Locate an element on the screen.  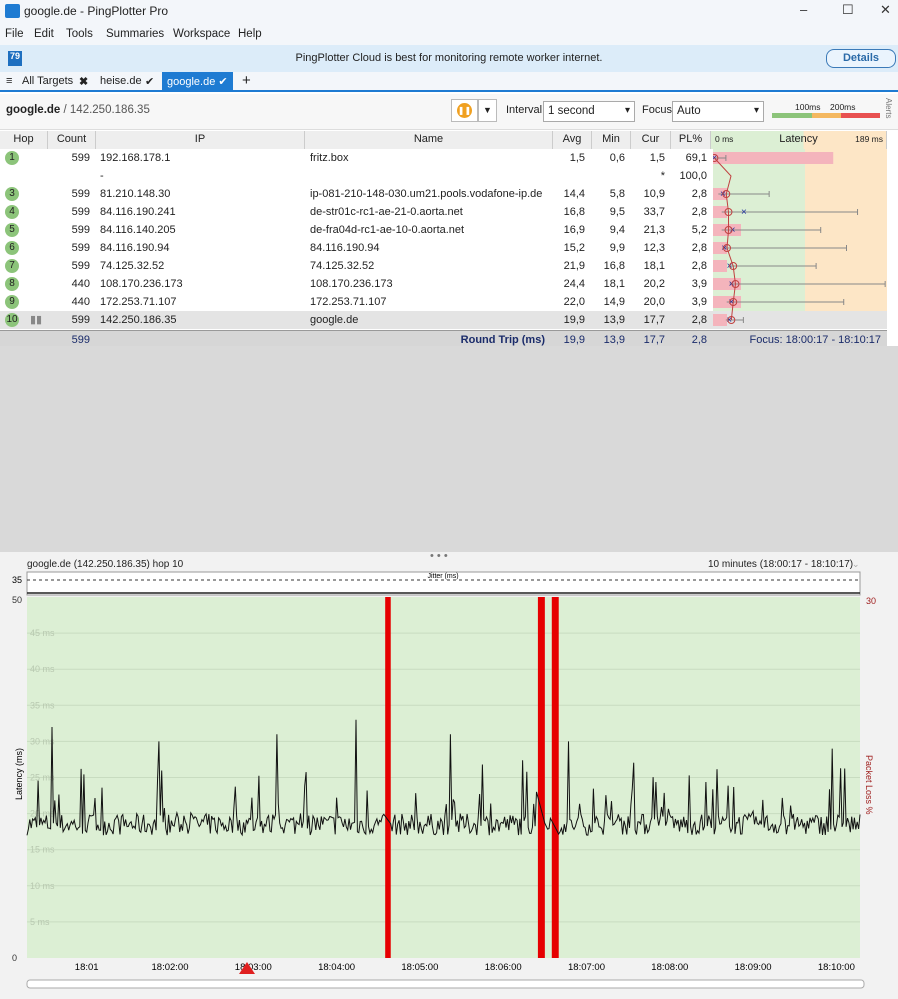
hop-cur: 20,2 is located at coordinates (654, 284).